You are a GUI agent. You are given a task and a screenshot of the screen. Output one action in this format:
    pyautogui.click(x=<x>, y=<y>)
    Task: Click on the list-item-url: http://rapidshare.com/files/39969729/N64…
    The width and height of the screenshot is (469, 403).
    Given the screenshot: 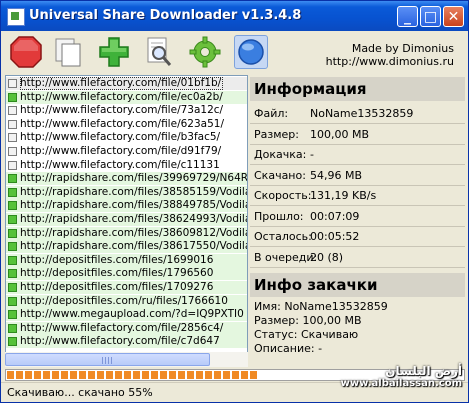 What is the action you would take?
    pyautogui.click(x=133, y=178)
    